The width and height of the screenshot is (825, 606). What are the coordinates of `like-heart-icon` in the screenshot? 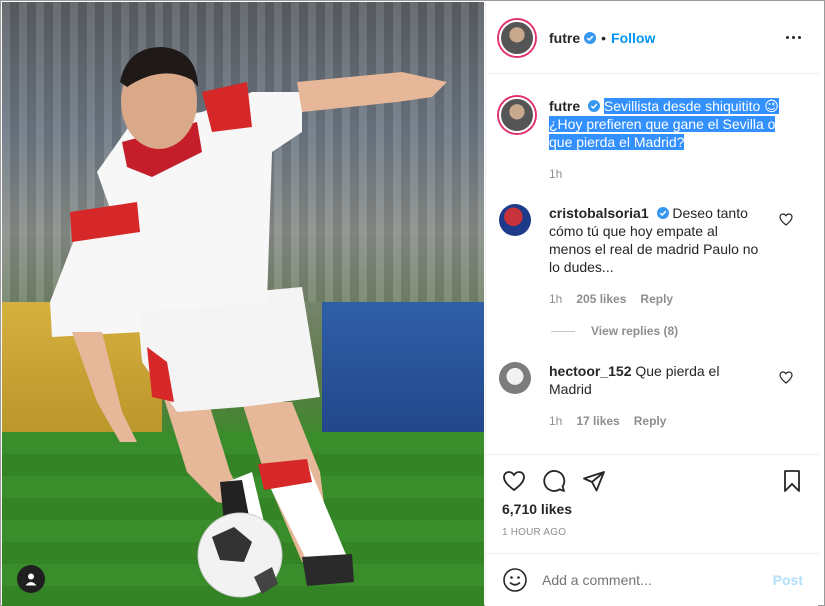 It's located at (514, 481).